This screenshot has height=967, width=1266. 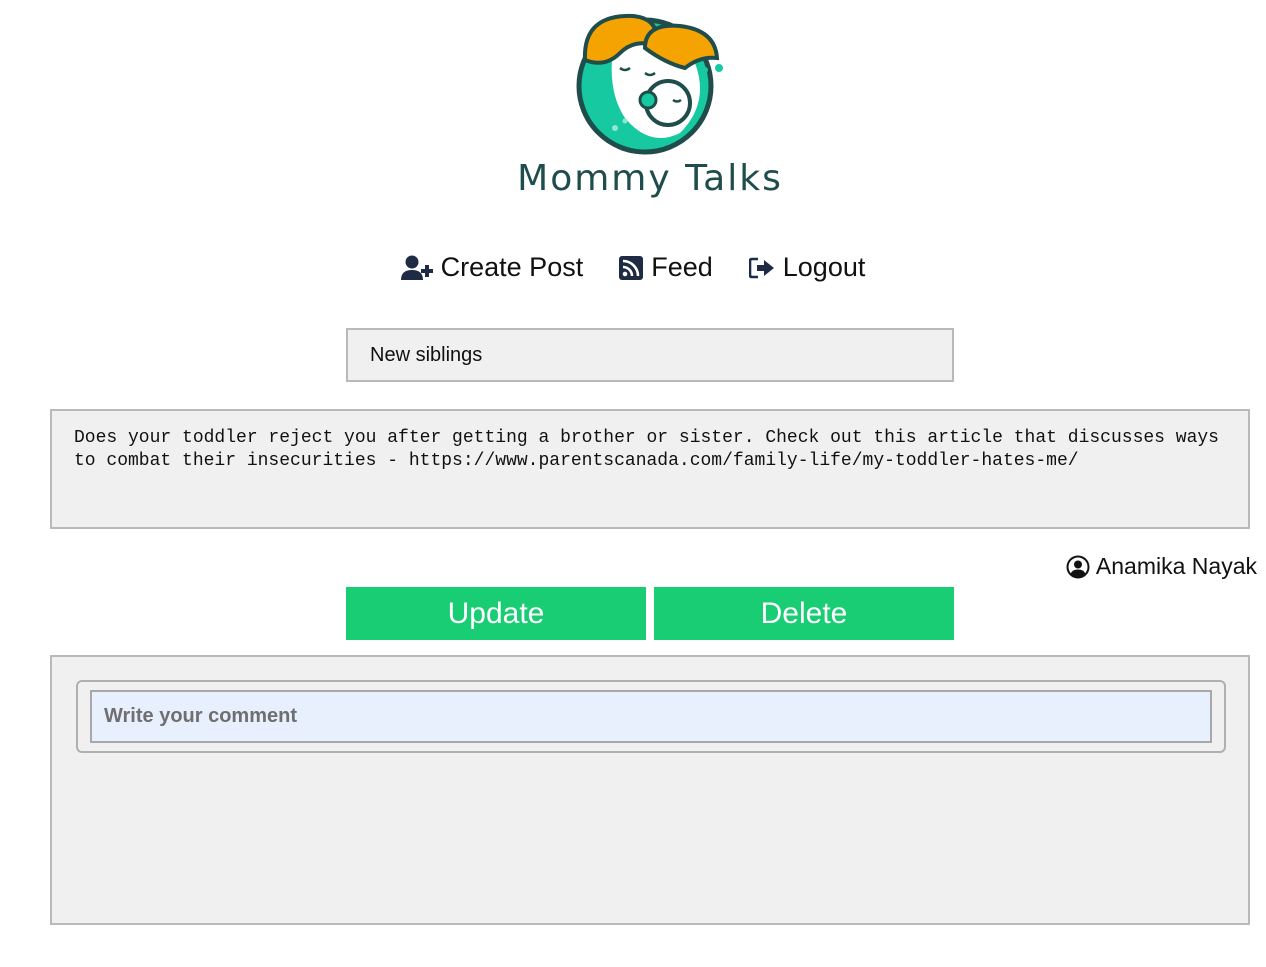 What do you see at coordinates (650, 178) in the screenshot?
I see `brand-name: Mommy Talks` at bounding box center [650, 178].